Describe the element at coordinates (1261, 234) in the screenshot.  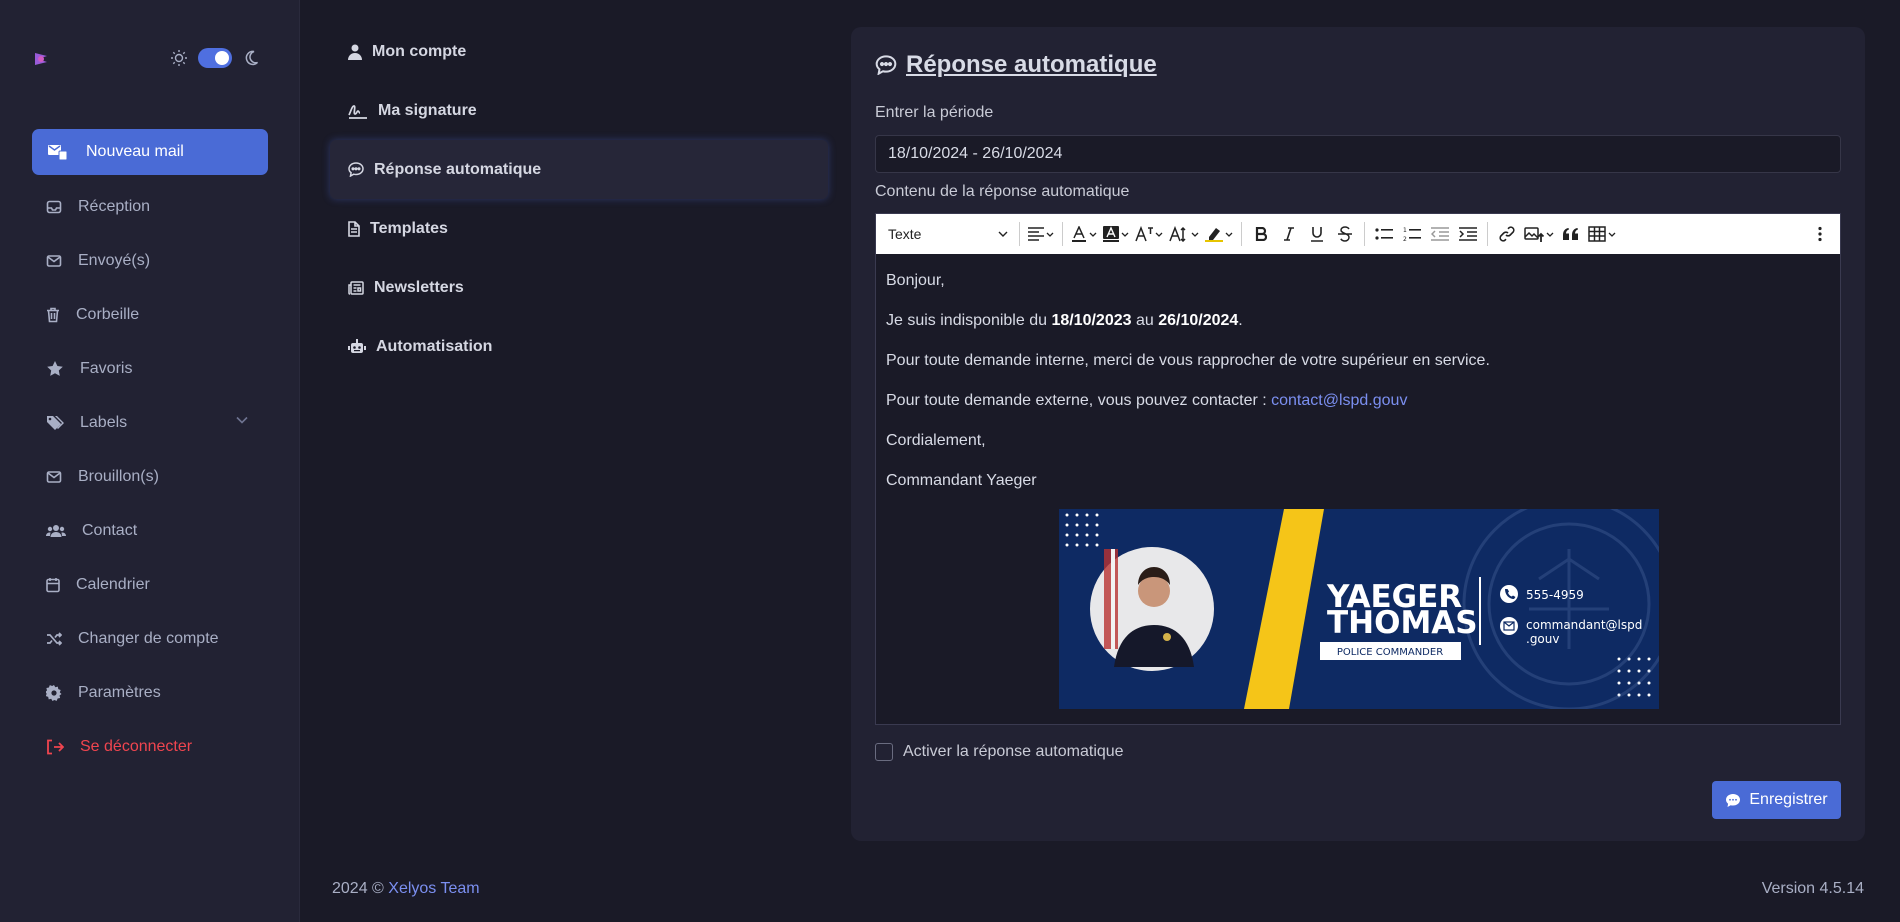
I see `bold-button` at that location.